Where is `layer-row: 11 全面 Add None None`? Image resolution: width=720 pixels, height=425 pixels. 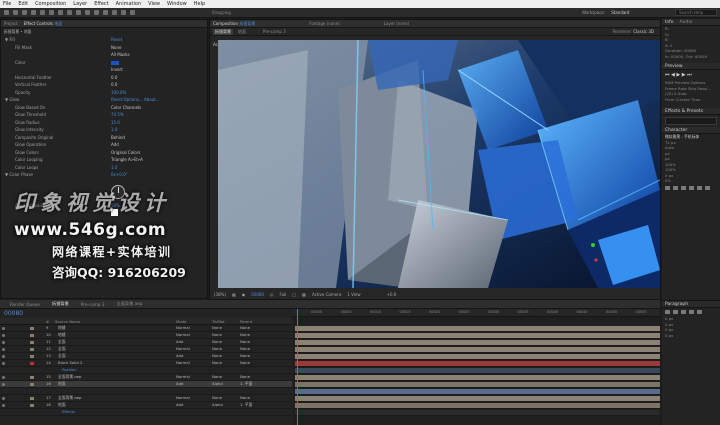 layer-row: 11 全面 Add None None is located at coordinates (146, 342).